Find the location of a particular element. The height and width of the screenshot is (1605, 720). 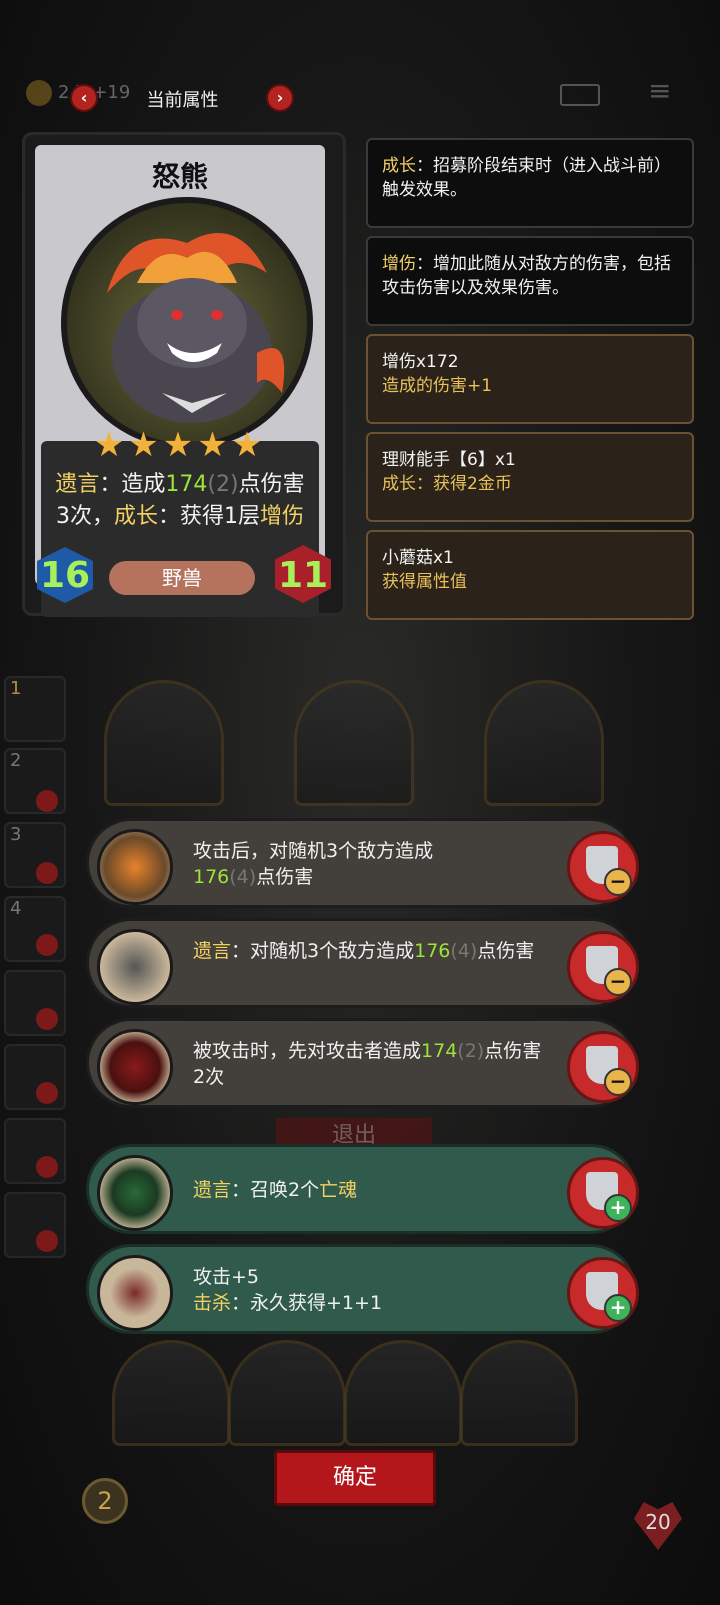

confirm-button: 确定 is located at coordinates (355, 1478).